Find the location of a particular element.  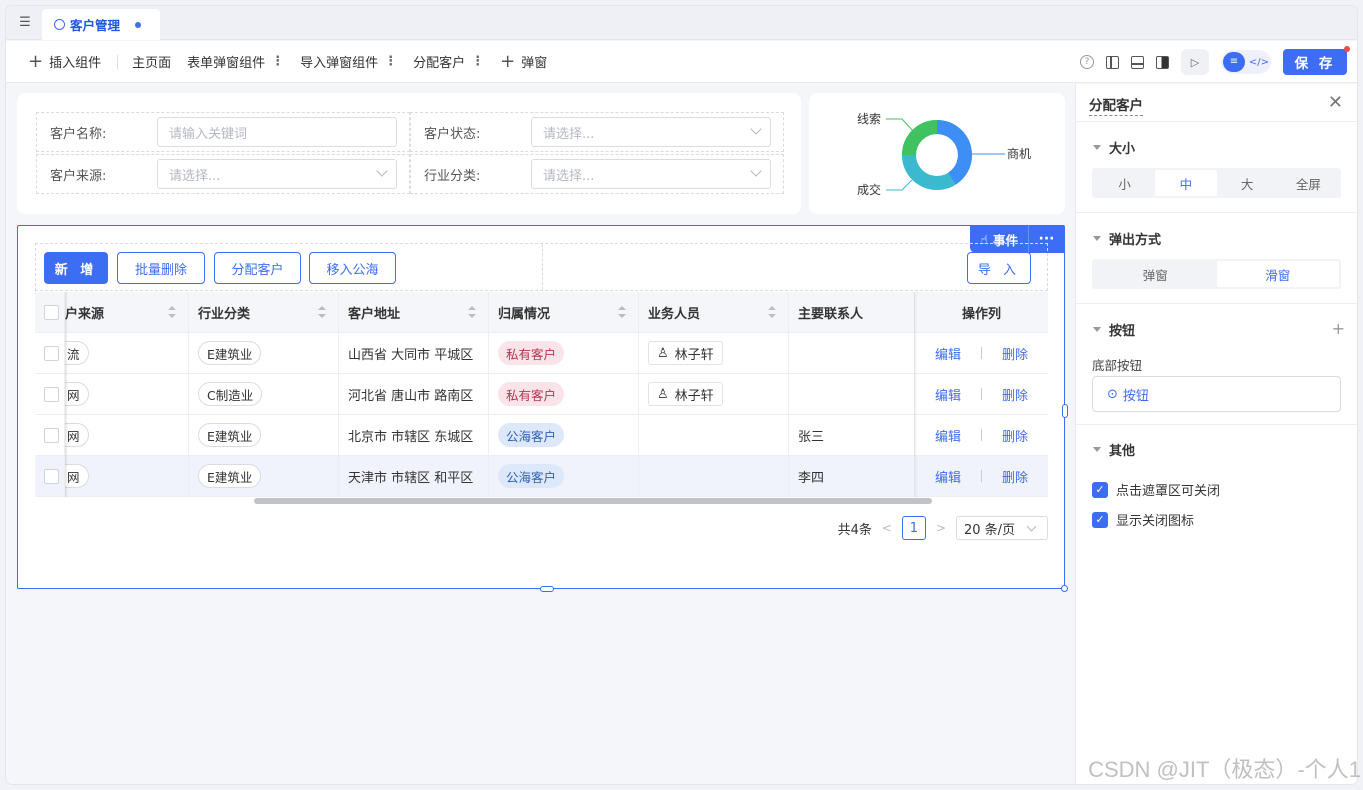

section-other: 其他 is located at coordinates (1114, 449).